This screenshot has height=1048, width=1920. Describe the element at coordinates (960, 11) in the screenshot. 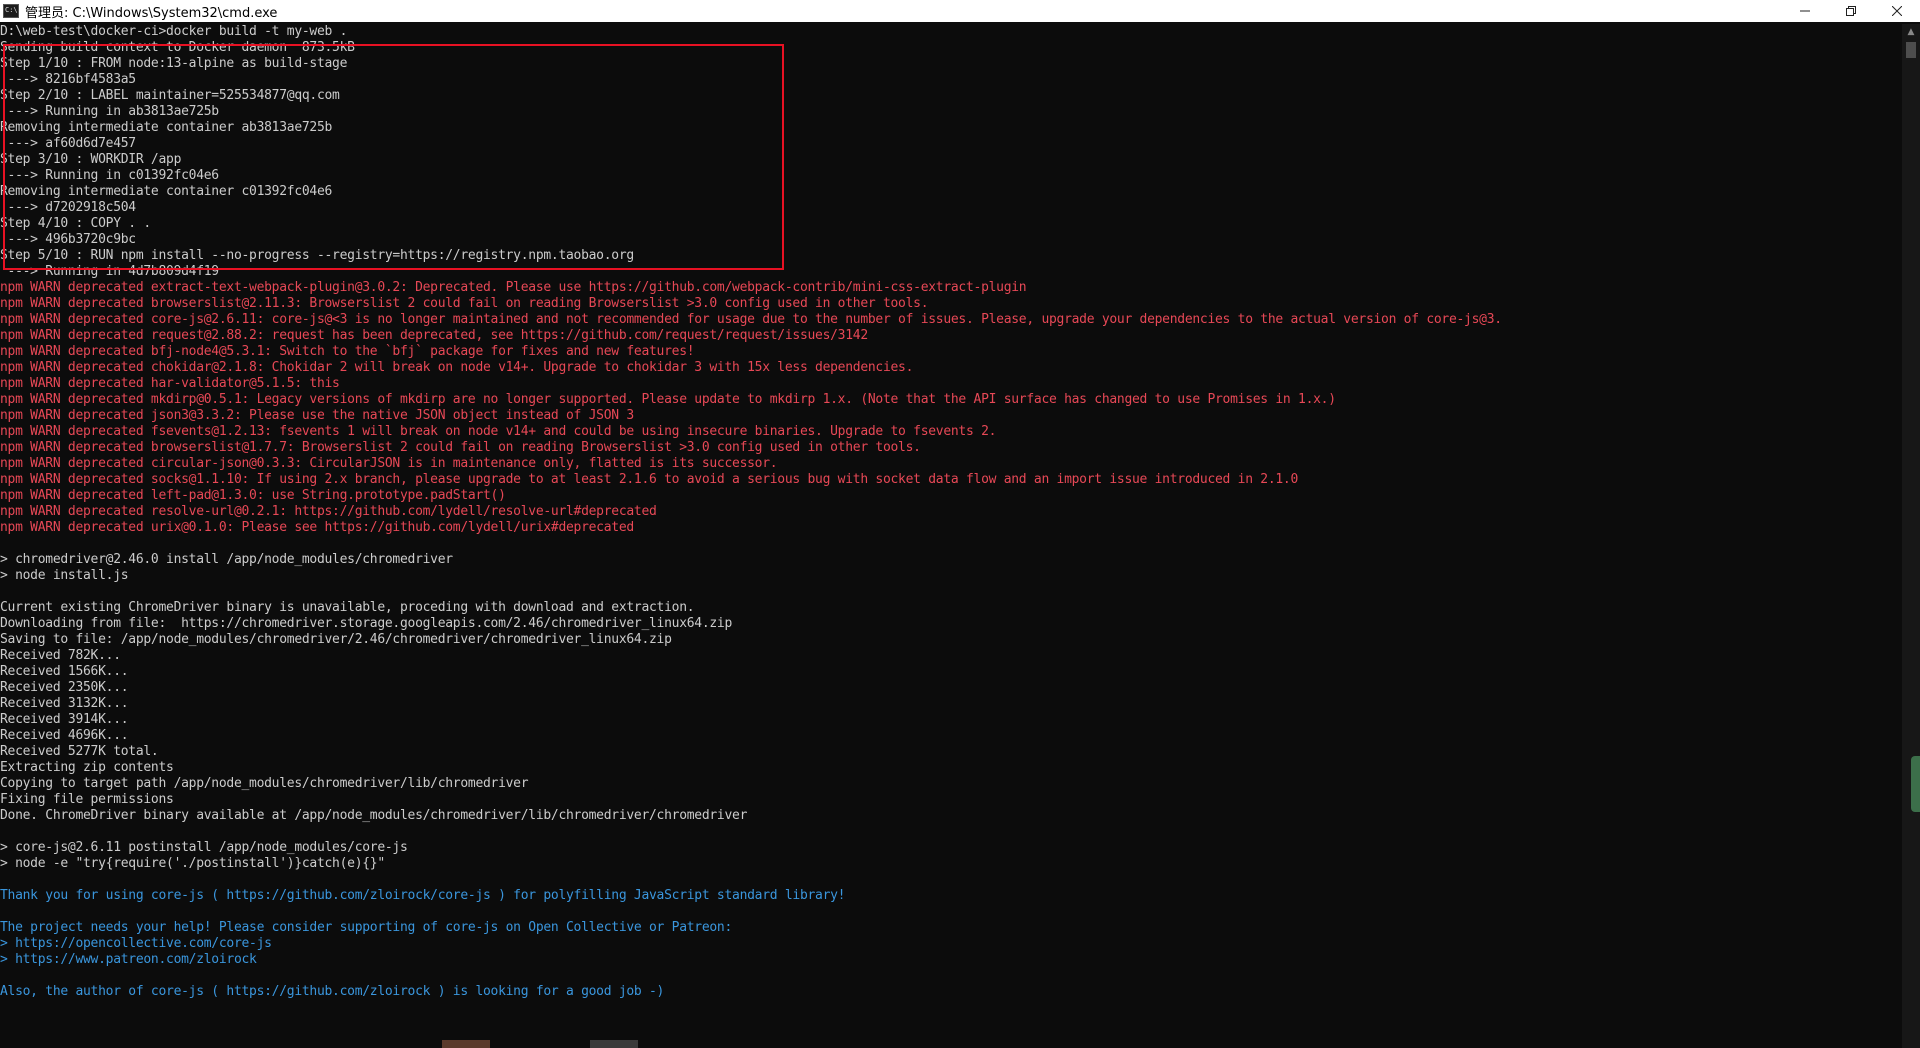

I see `title-bar: C:\ 管理员: C:\Windows\System32\cmd.exe` at that location.